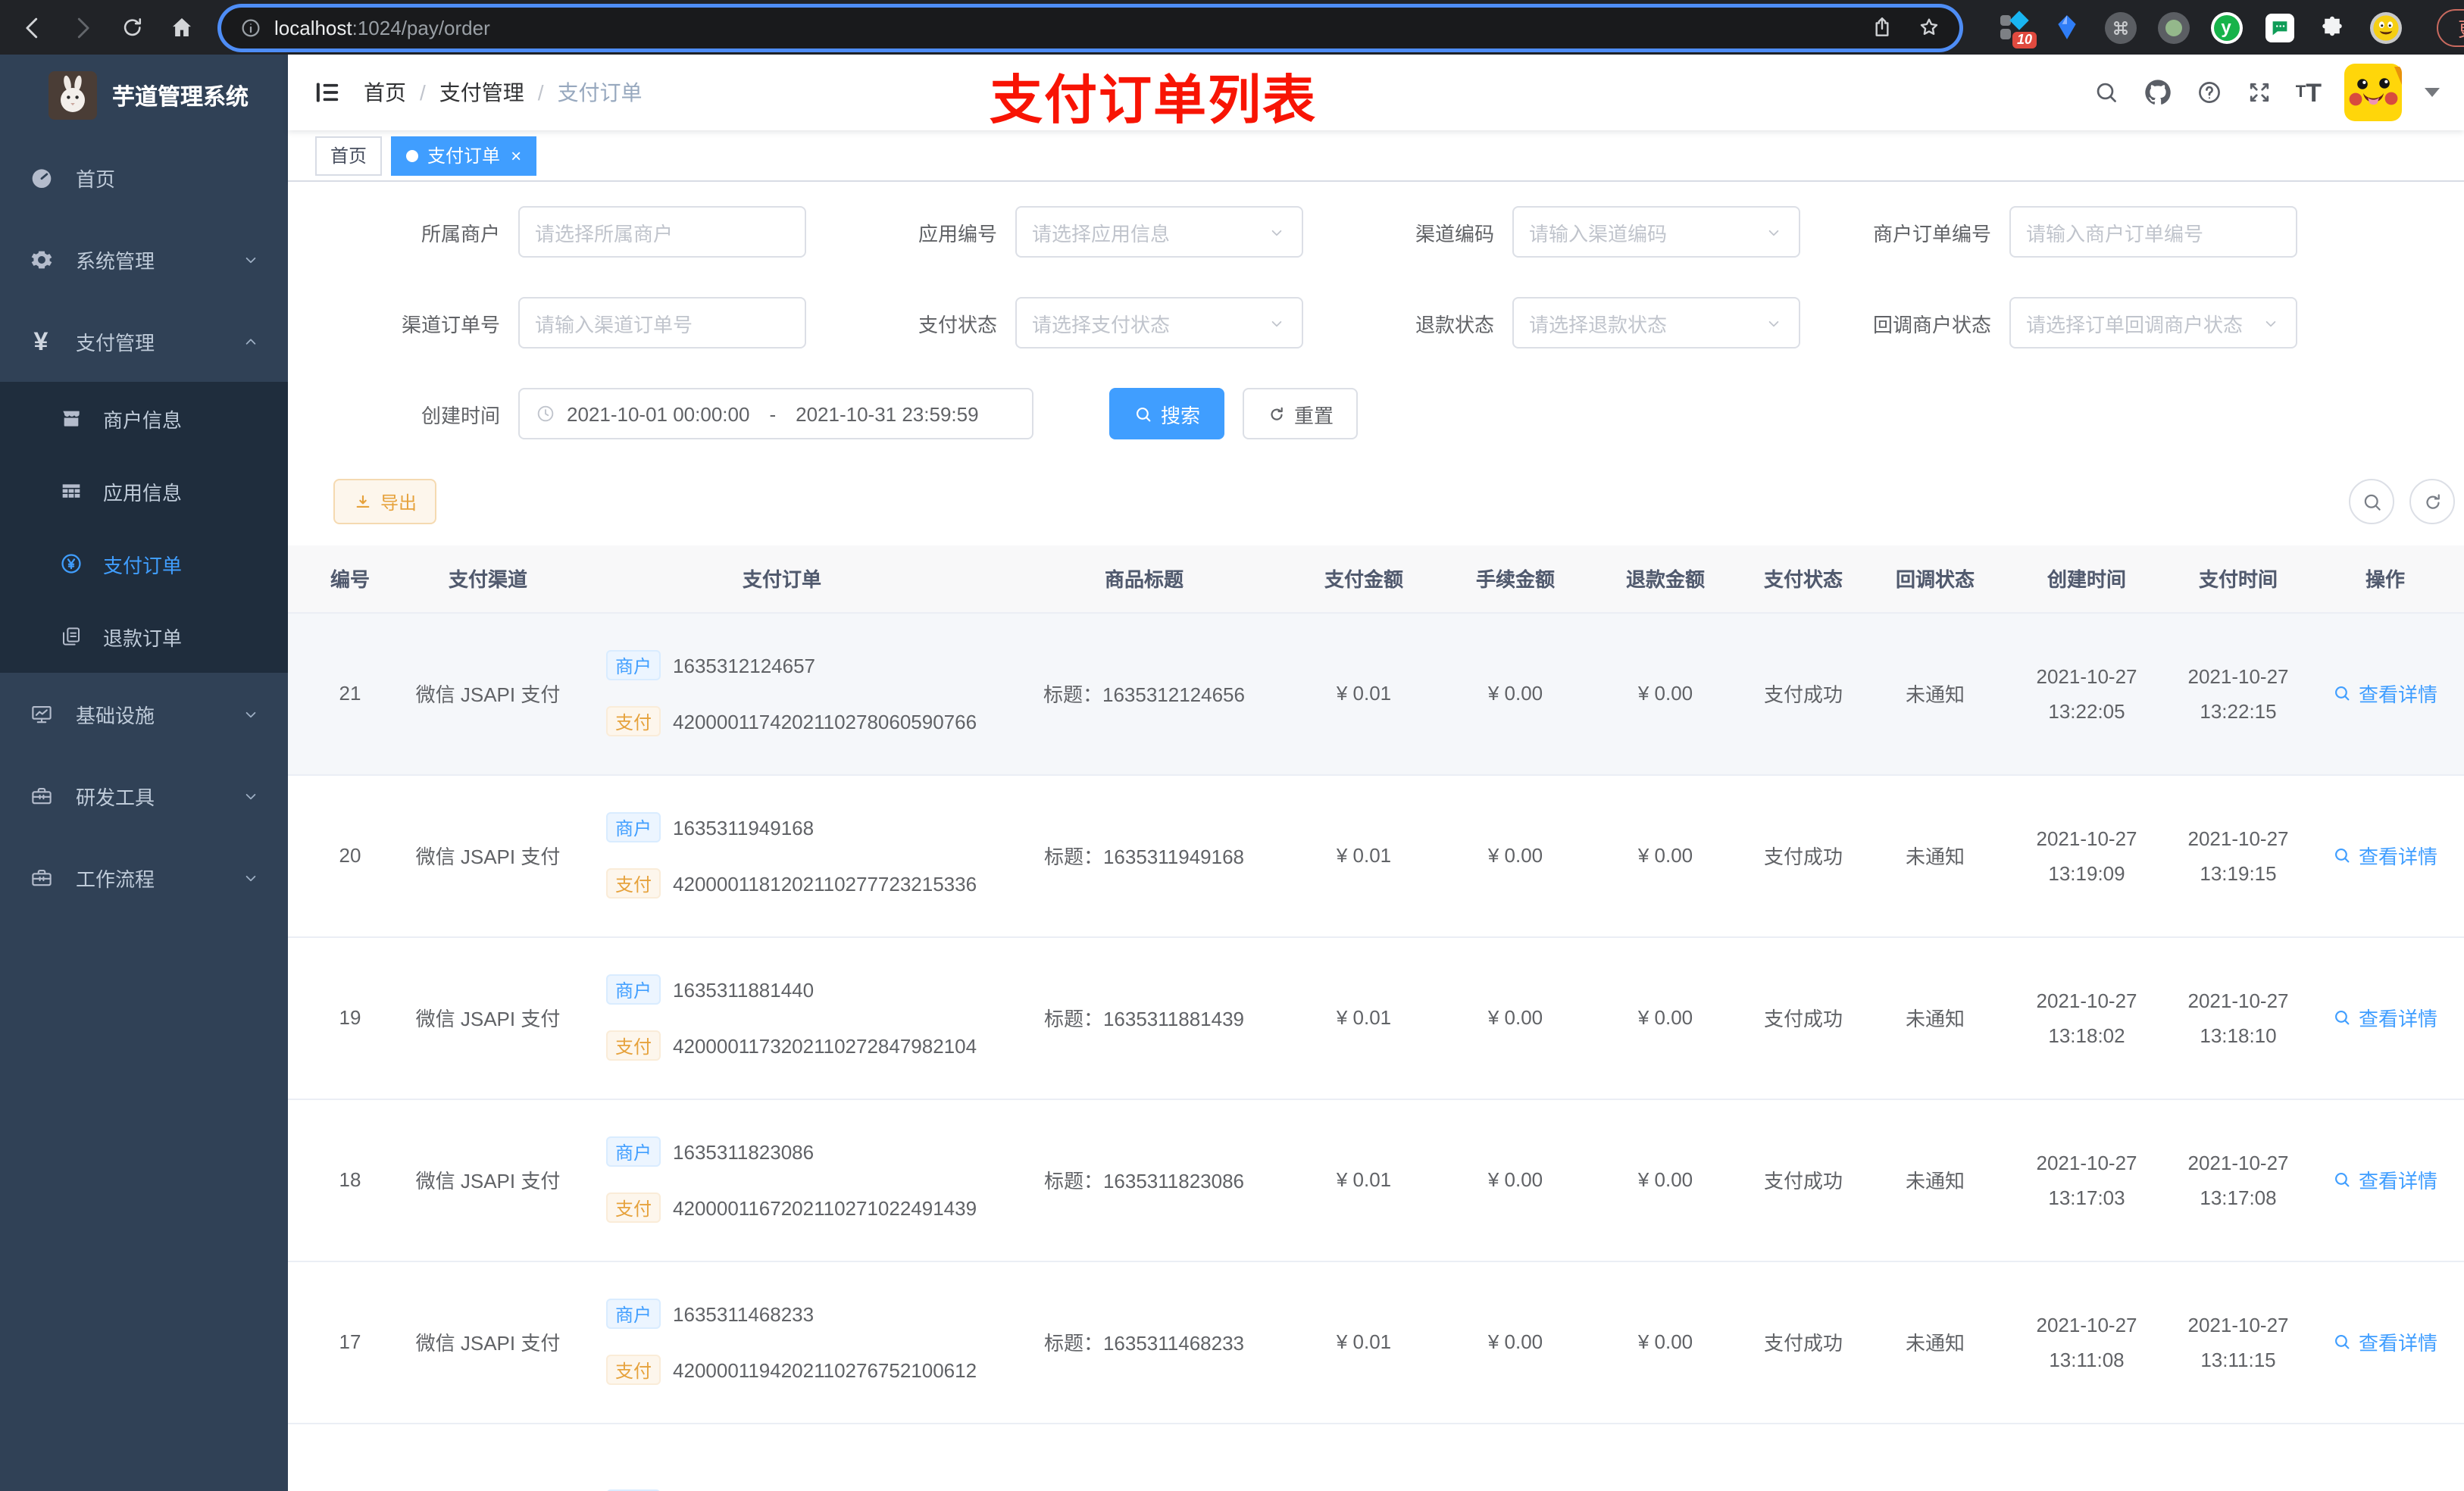 The width and height of the screenshot is (2464, 1491). I want to click on font-size-icon: TT, so click(2309, 92).